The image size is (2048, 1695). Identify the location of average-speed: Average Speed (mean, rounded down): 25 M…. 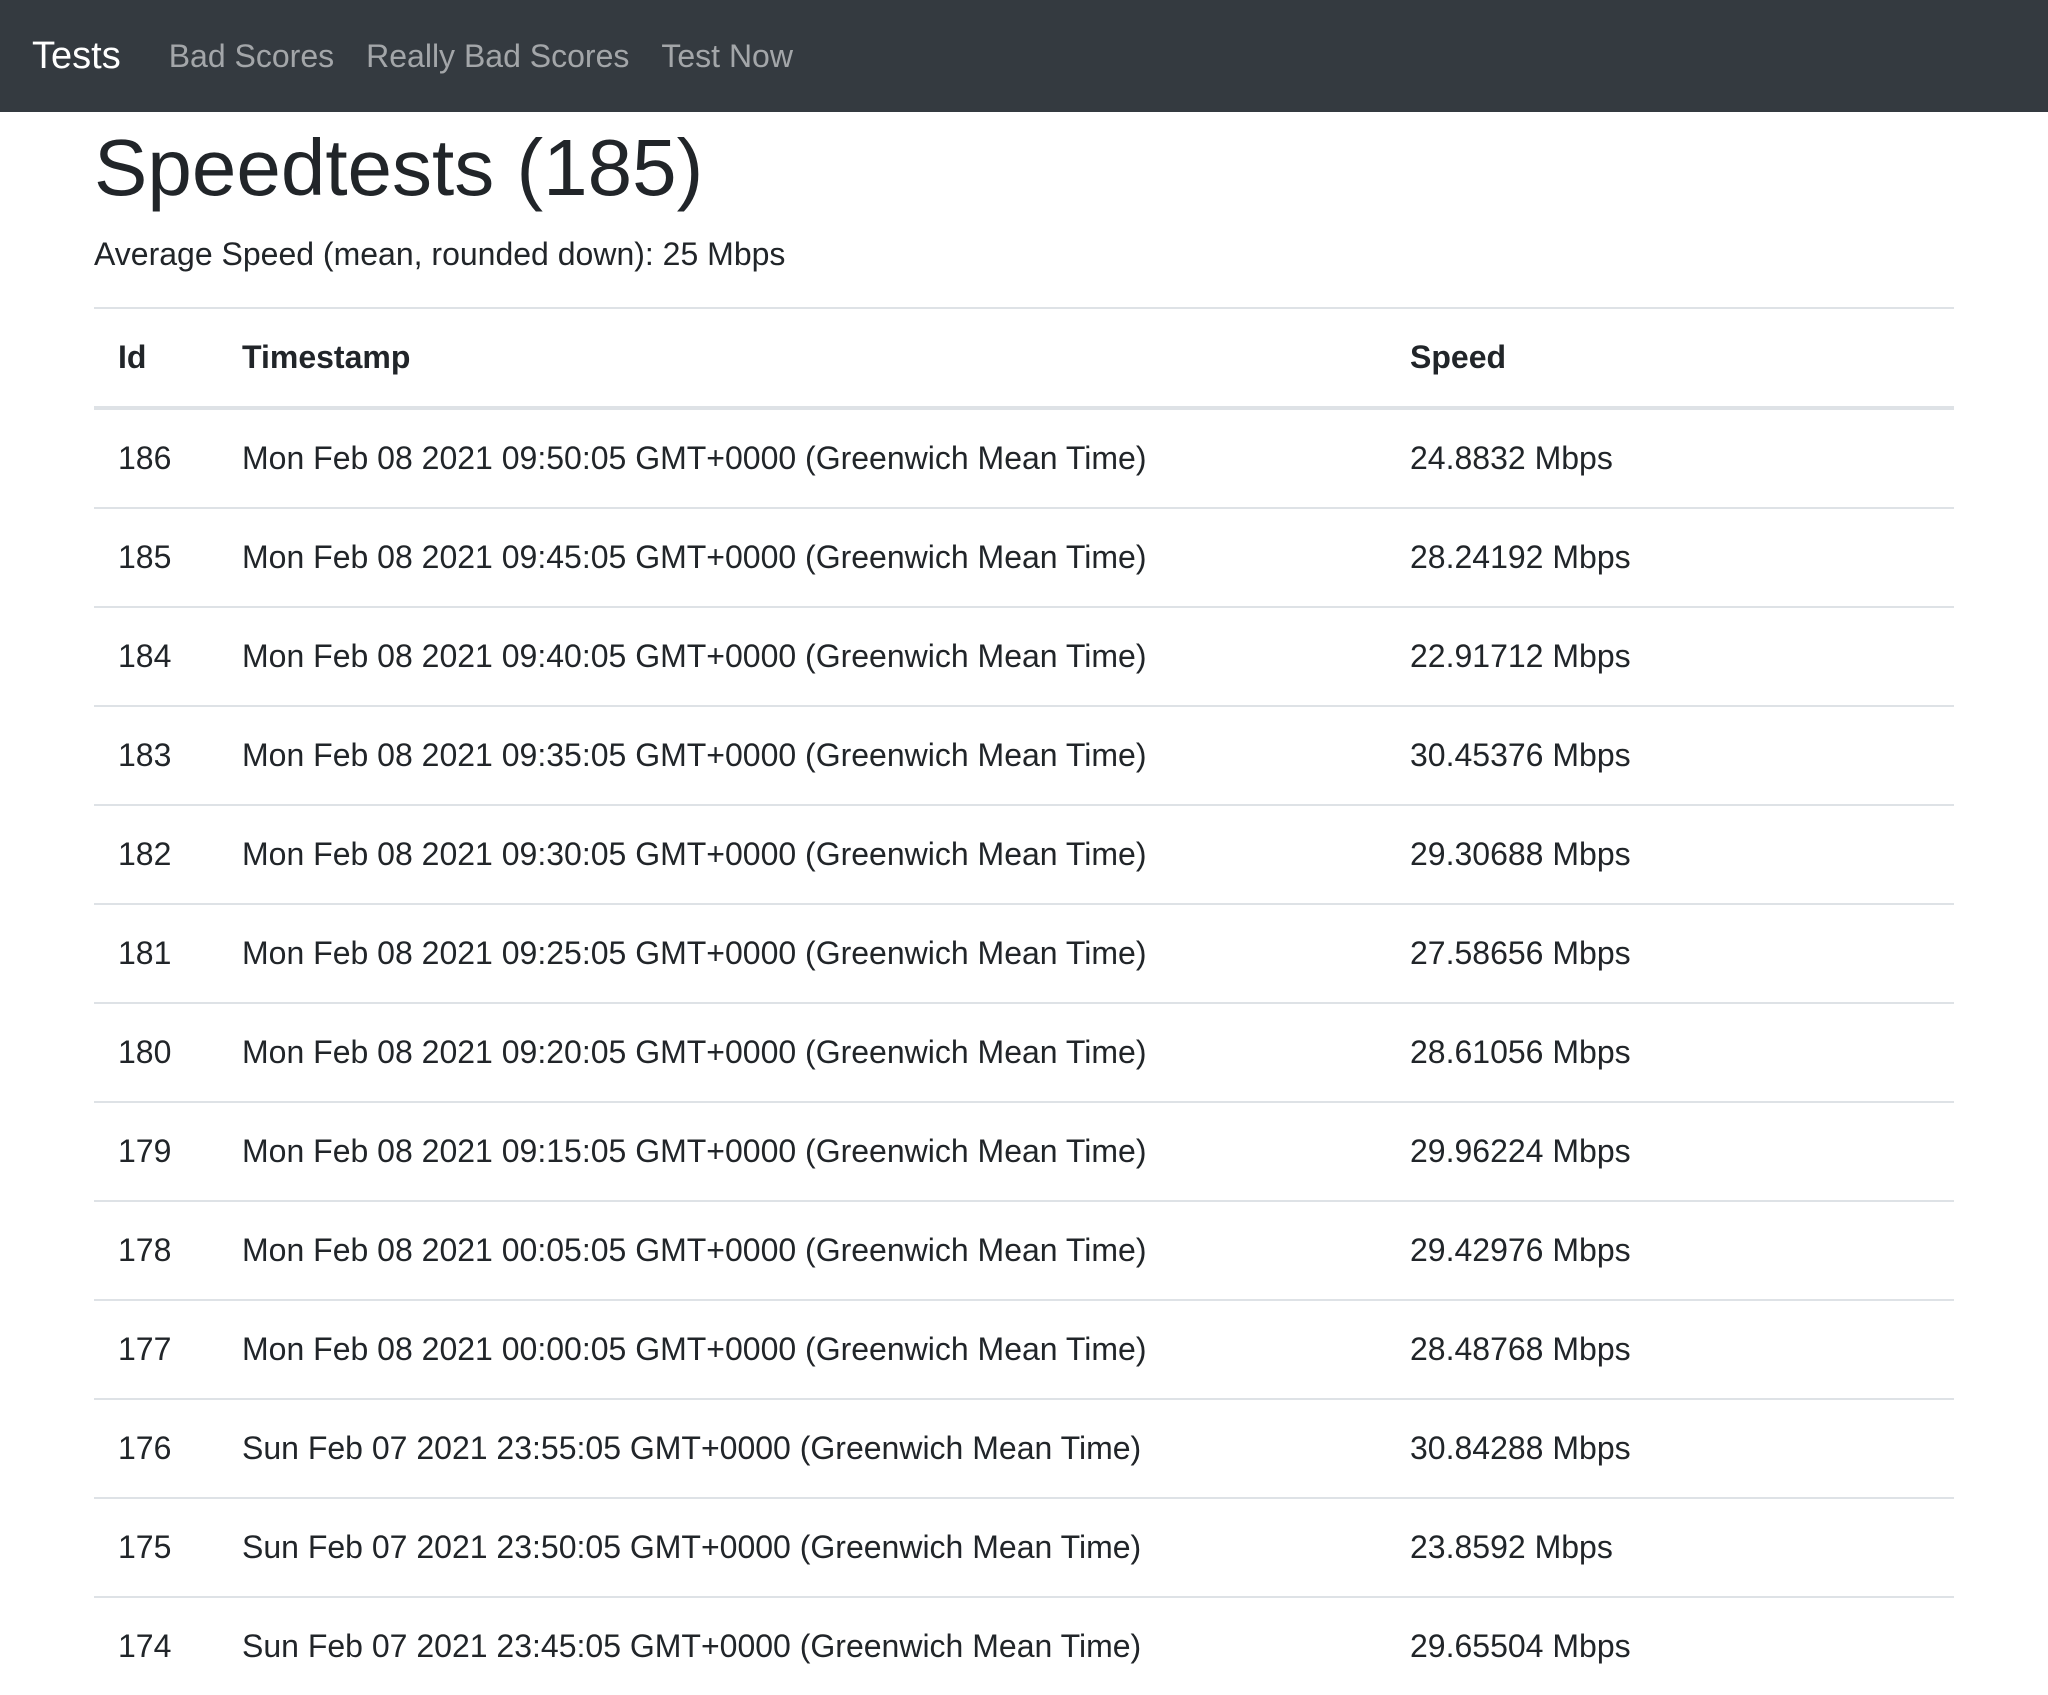
(440, 254).